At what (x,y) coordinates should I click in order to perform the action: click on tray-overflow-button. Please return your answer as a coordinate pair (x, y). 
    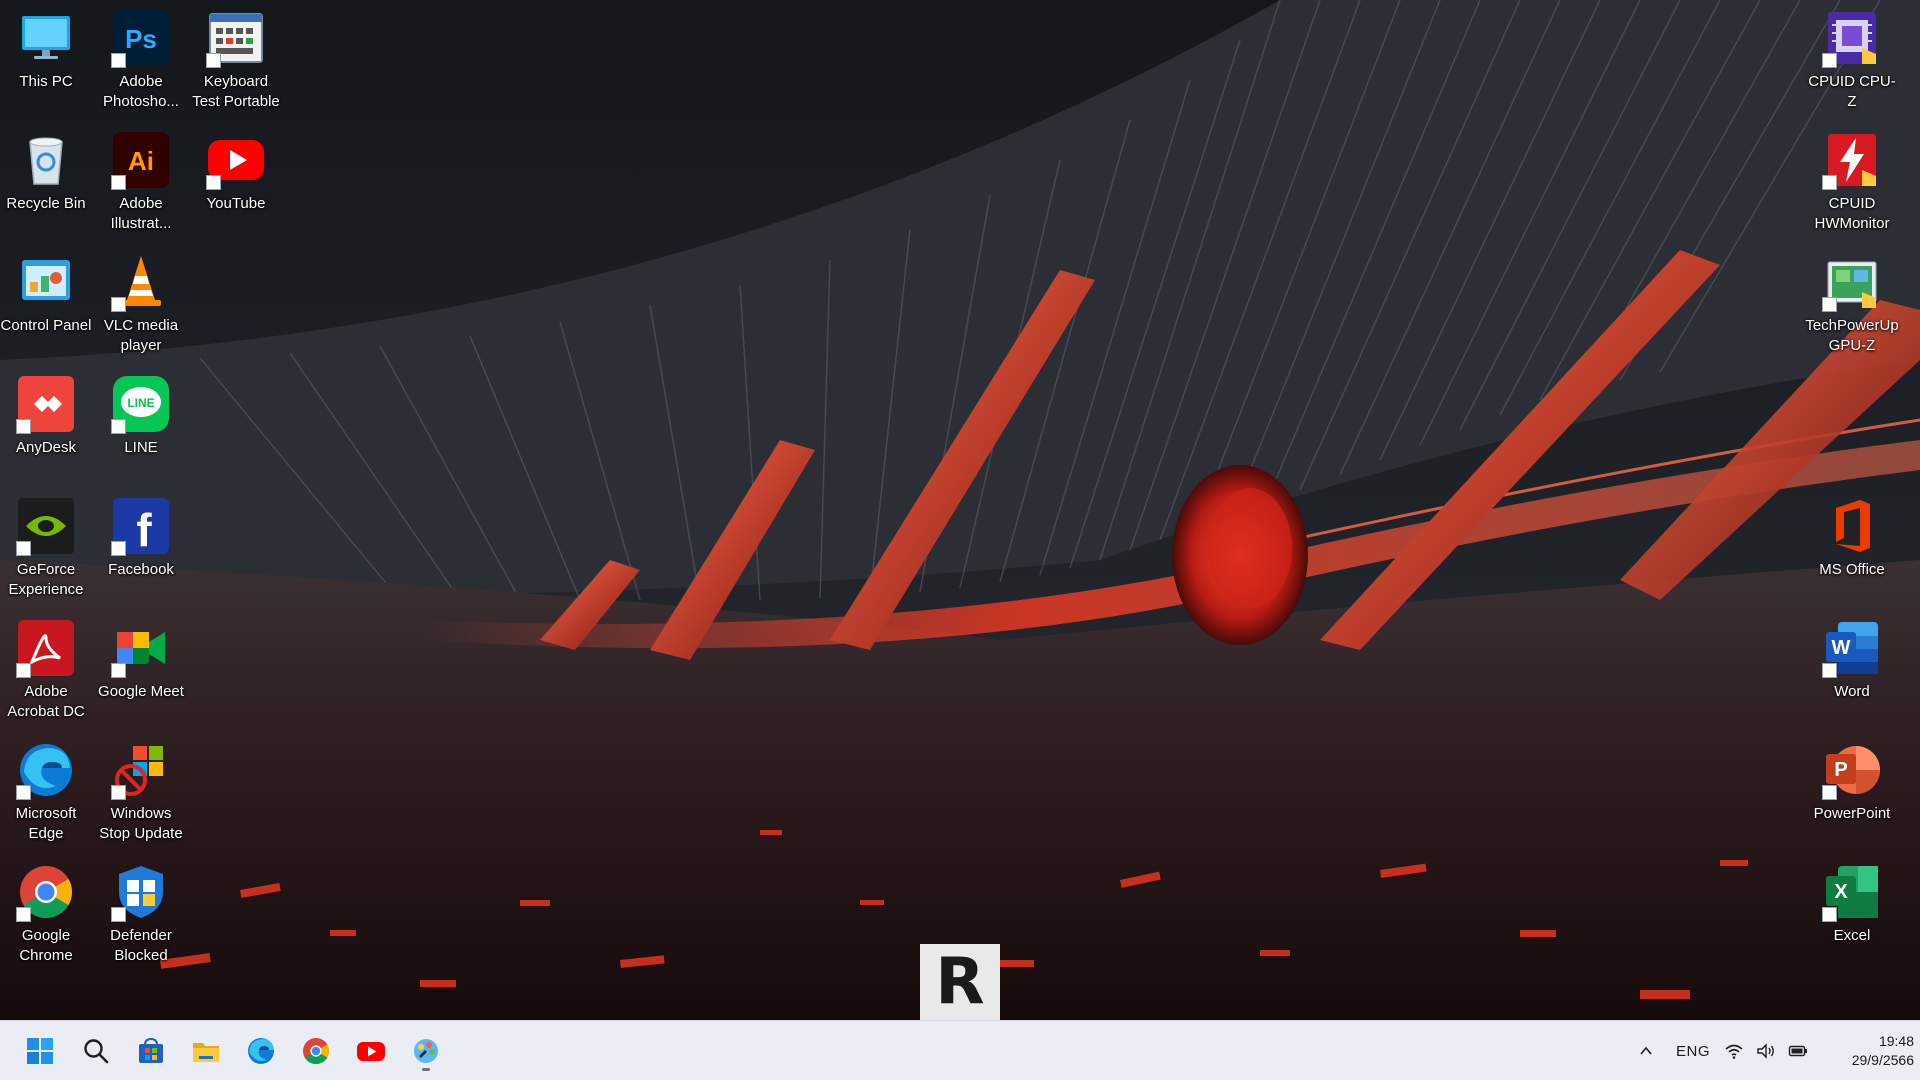
    Looking at the image, I should click on (1646, 1050).